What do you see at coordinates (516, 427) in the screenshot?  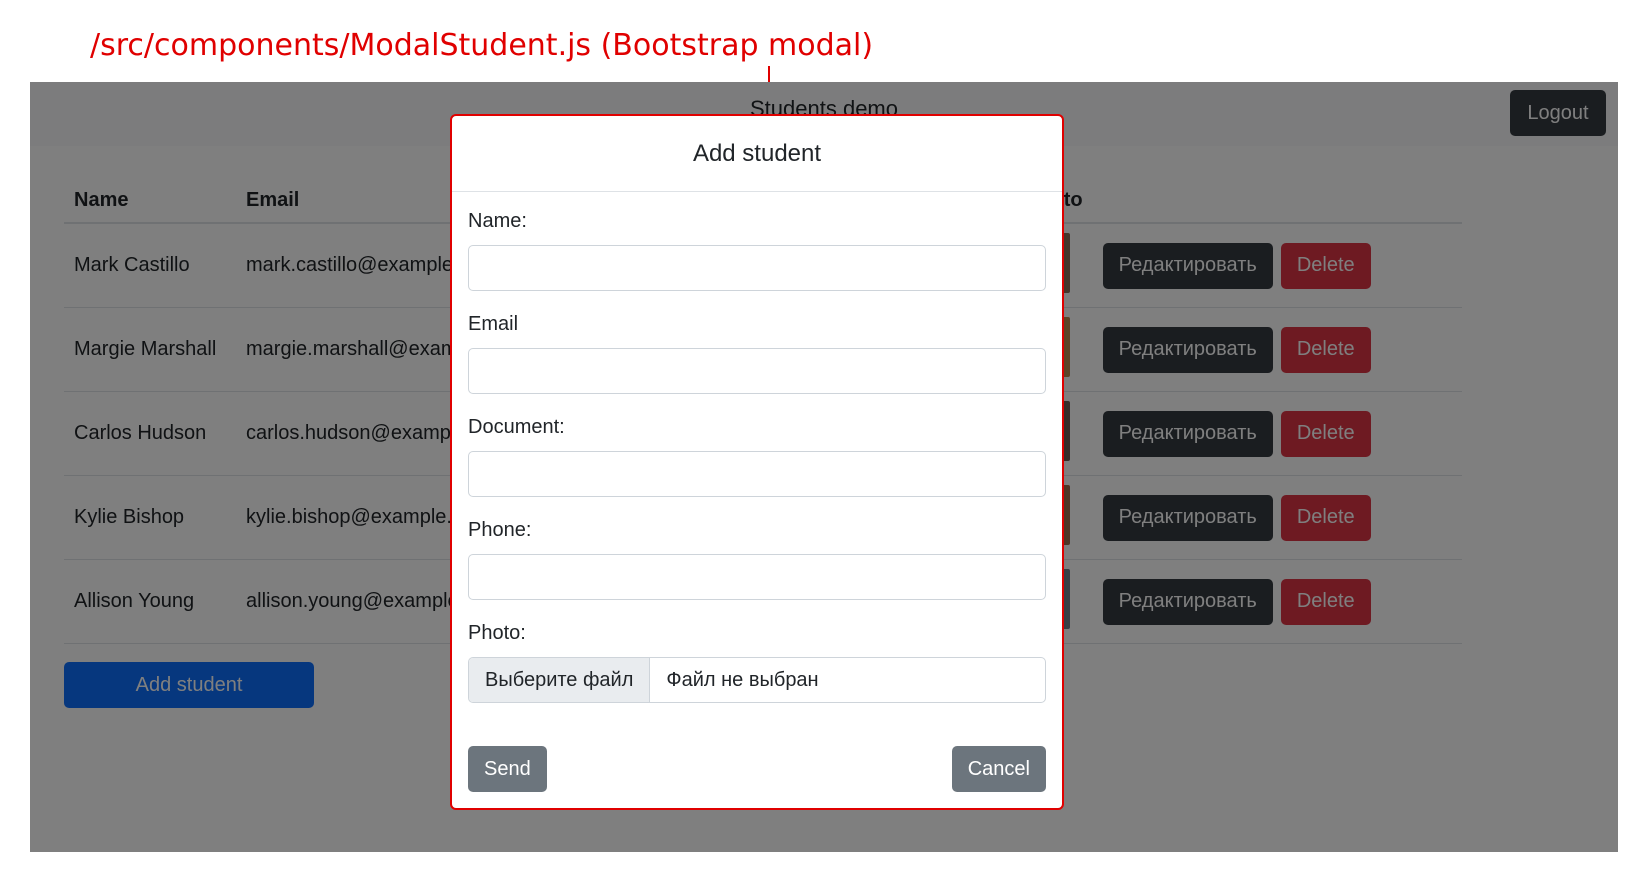 I see `document-label: Document:` at bounding box center [516, 427].